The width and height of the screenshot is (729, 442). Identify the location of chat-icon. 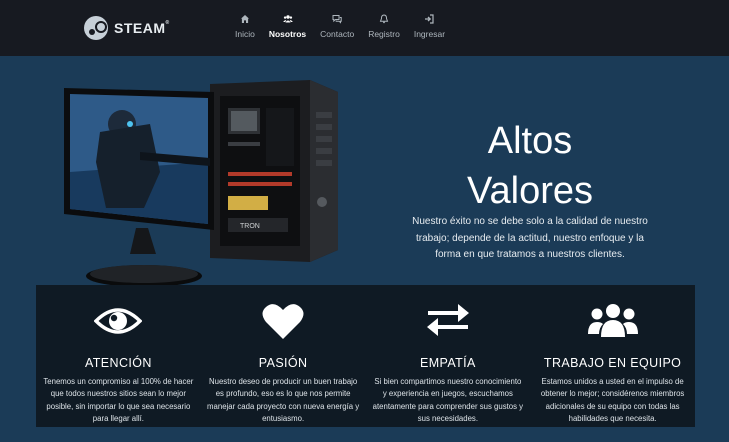
(337, 19).